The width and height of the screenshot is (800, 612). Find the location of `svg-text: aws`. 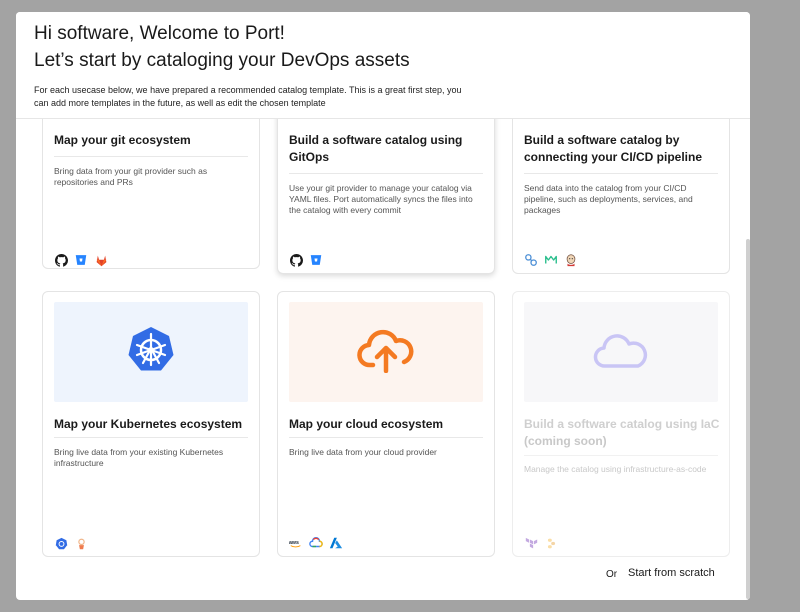

svg-text: aws is located at coordinates (294, 543).